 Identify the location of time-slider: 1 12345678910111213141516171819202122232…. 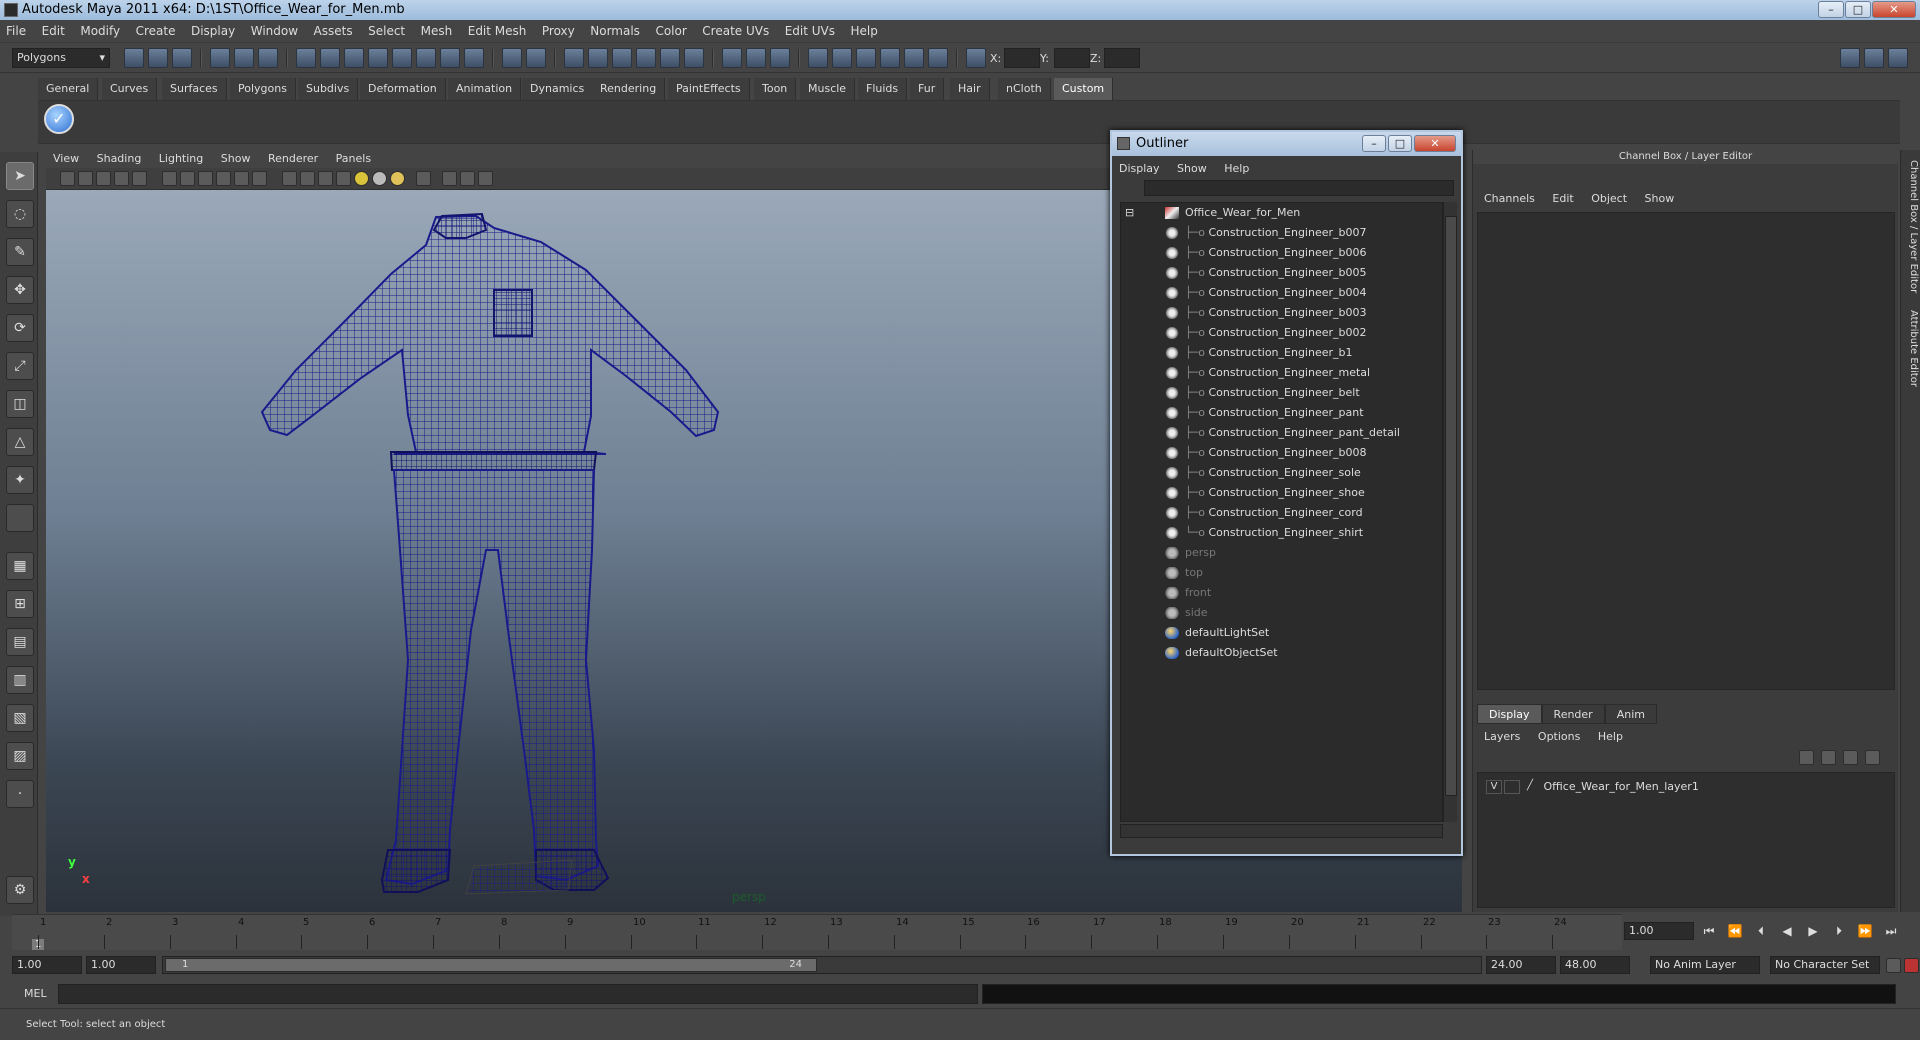
(817, 932).